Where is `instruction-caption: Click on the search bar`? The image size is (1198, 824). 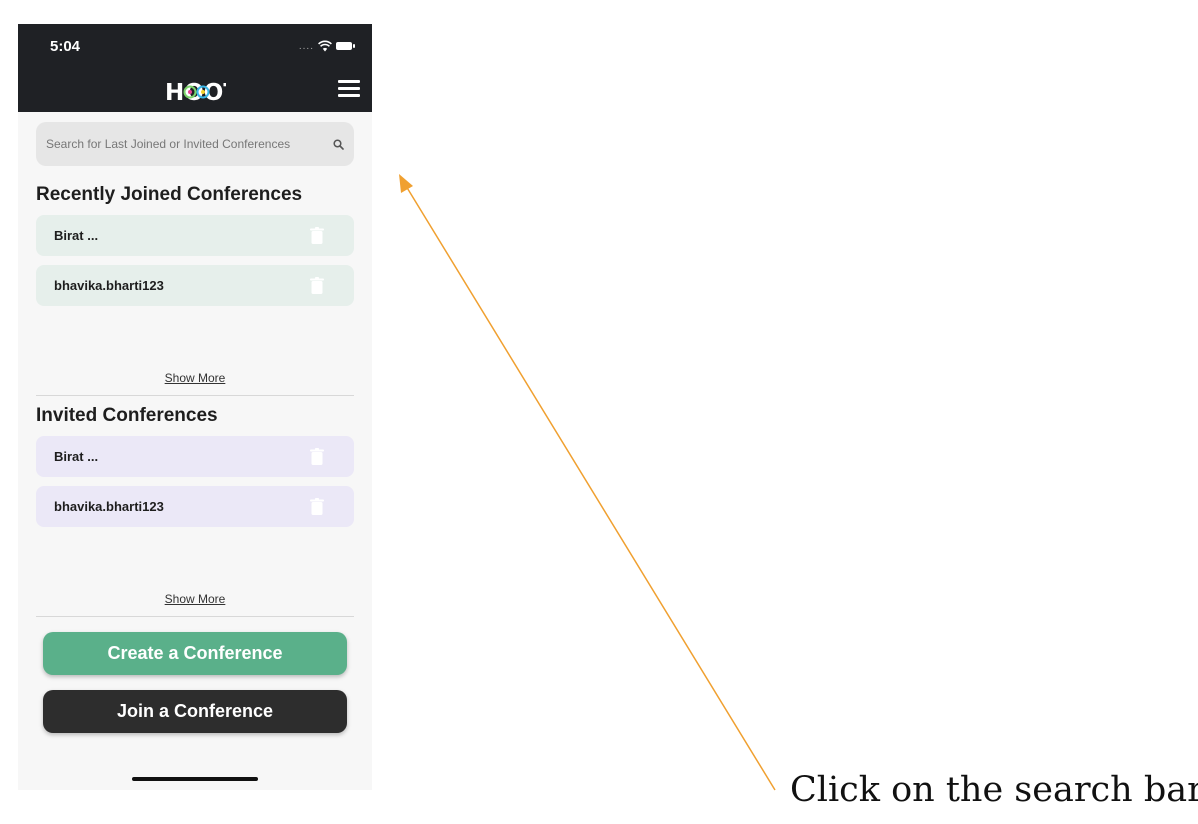 instruction-caption: Click on the search bar is located at coordinates (994, 790).